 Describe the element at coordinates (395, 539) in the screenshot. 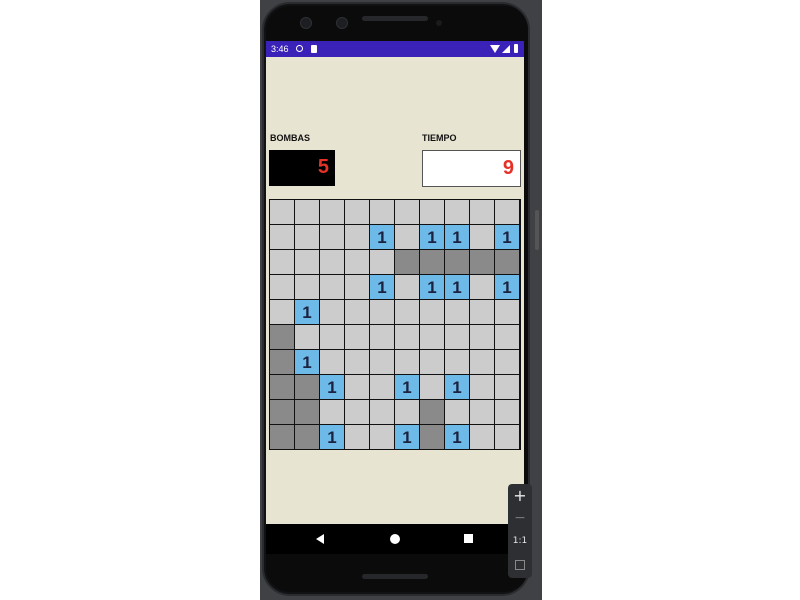

I see `home-circle-icon` at that location.